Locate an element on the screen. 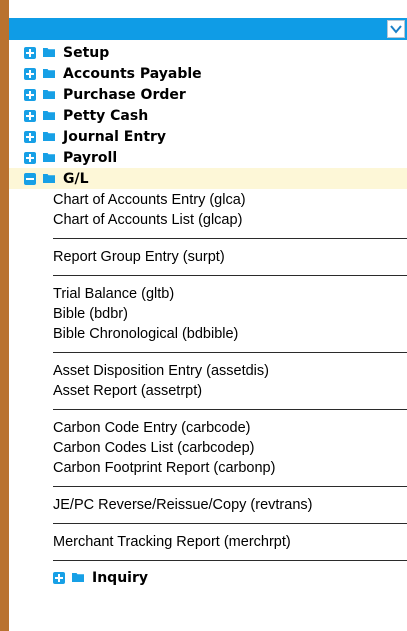 The image size is (407, 631). menu-node-label: Payroll is located at coordinates (90, 157).